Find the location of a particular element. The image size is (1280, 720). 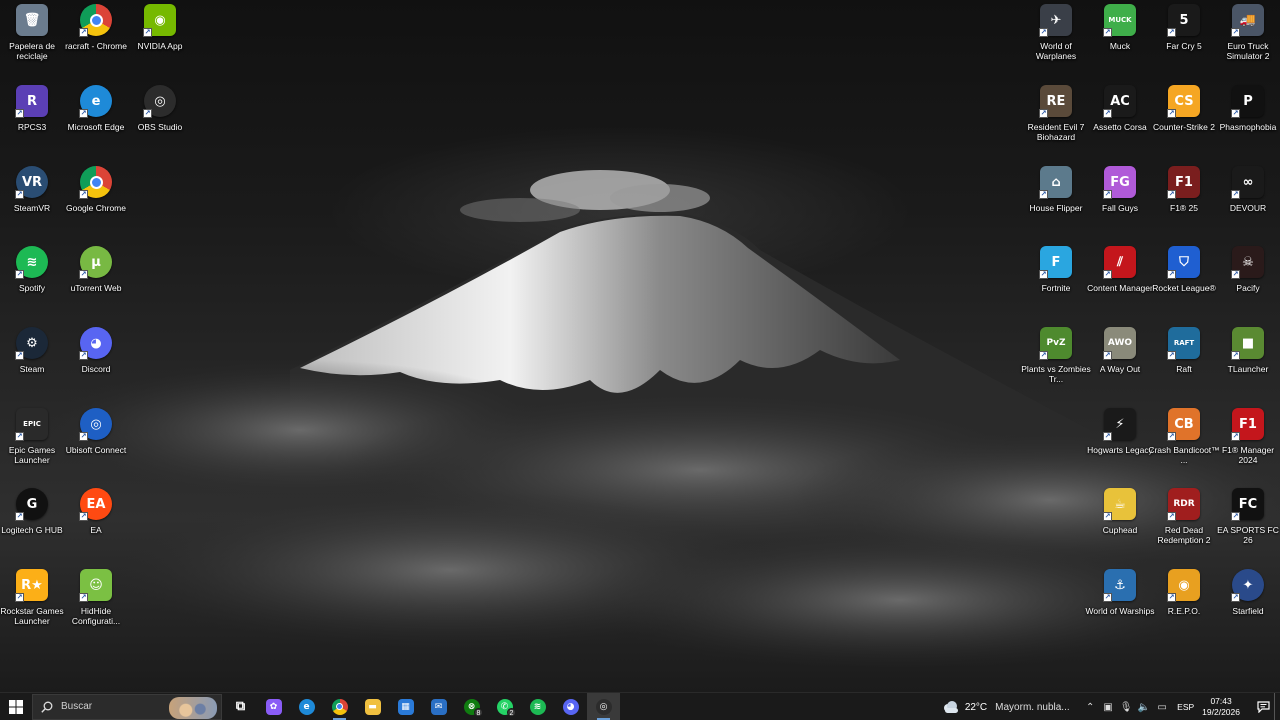

desktop-shortcut: ✈ ↗ World of Warplanes is located at coordinates (1056, 38).